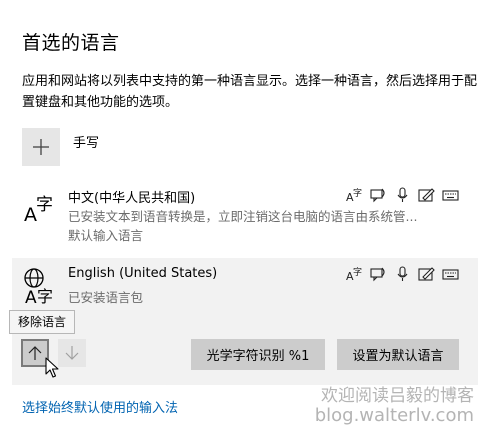 The width and height of the screenshot is (491, 432). What do you see at coordinates (143, 273) in the screenshot?
I see `language-name: English (United States)` at bounding box center [143, 273].